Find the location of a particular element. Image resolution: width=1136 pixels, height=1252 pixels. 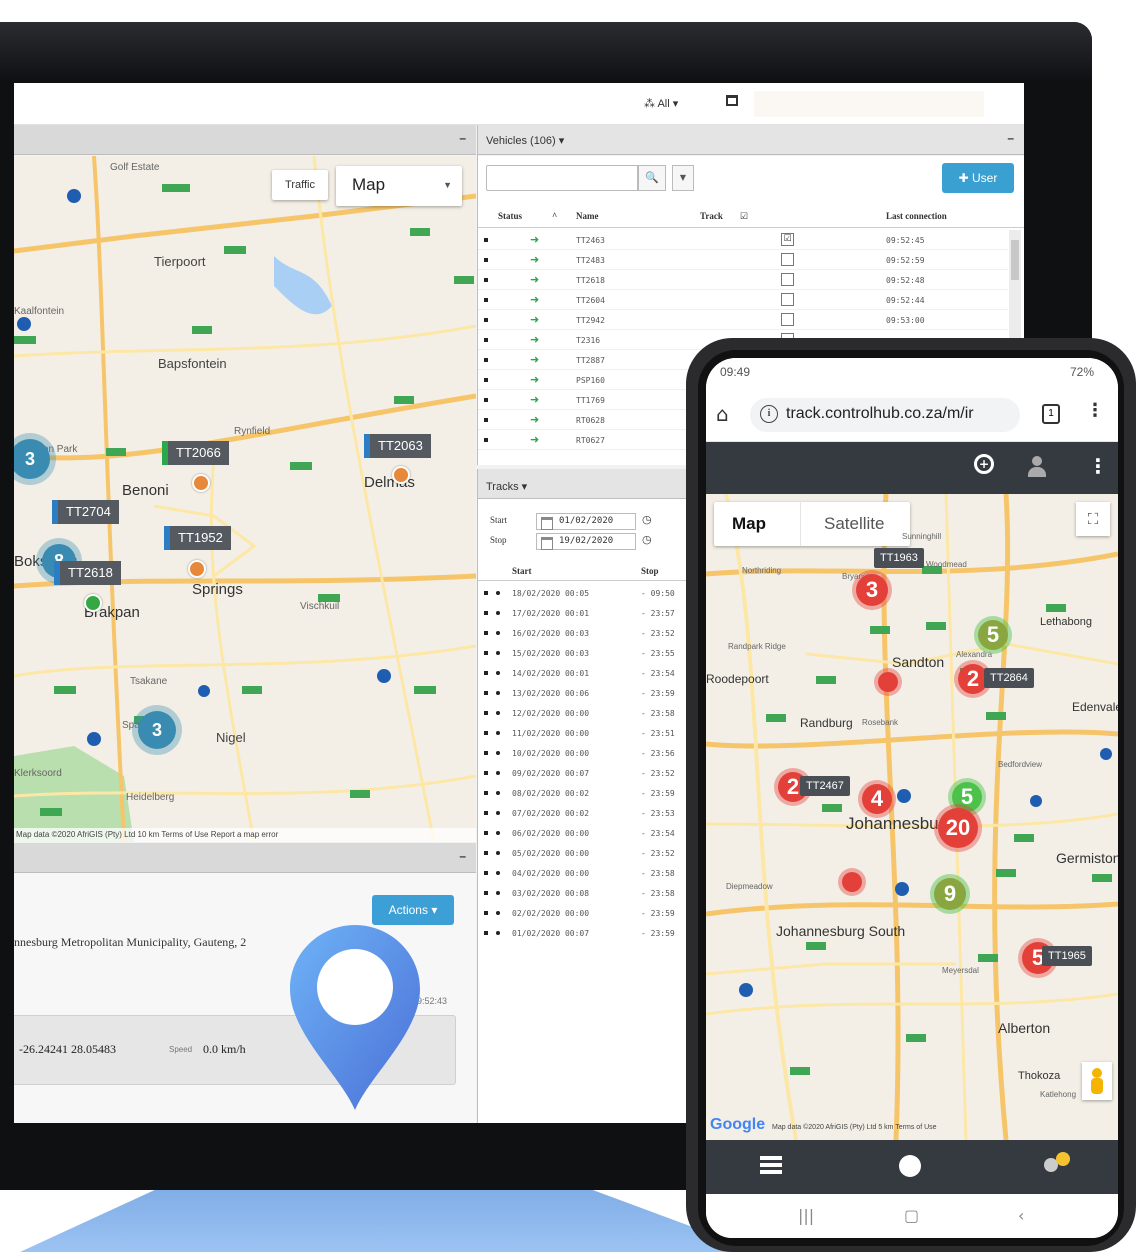

table-row: 09/02/2020 00:07 - 23:52 is located at coordinates (588, 773).